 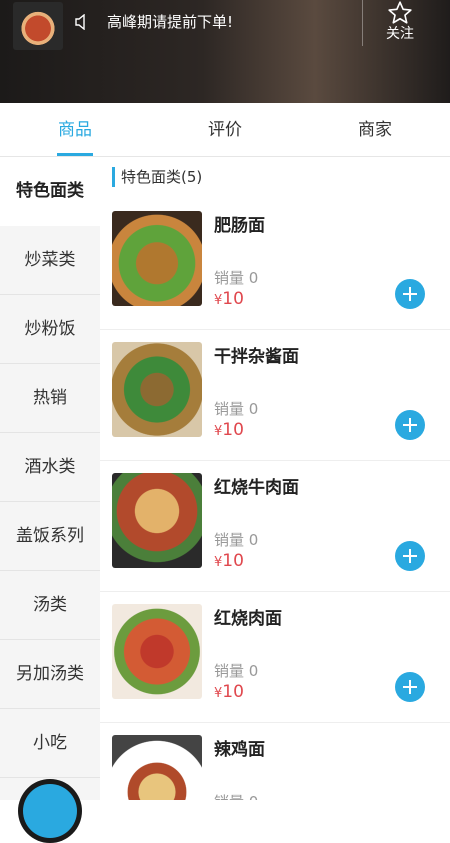 I want to click on category-item: 汤类, so click(x=50, y=605).